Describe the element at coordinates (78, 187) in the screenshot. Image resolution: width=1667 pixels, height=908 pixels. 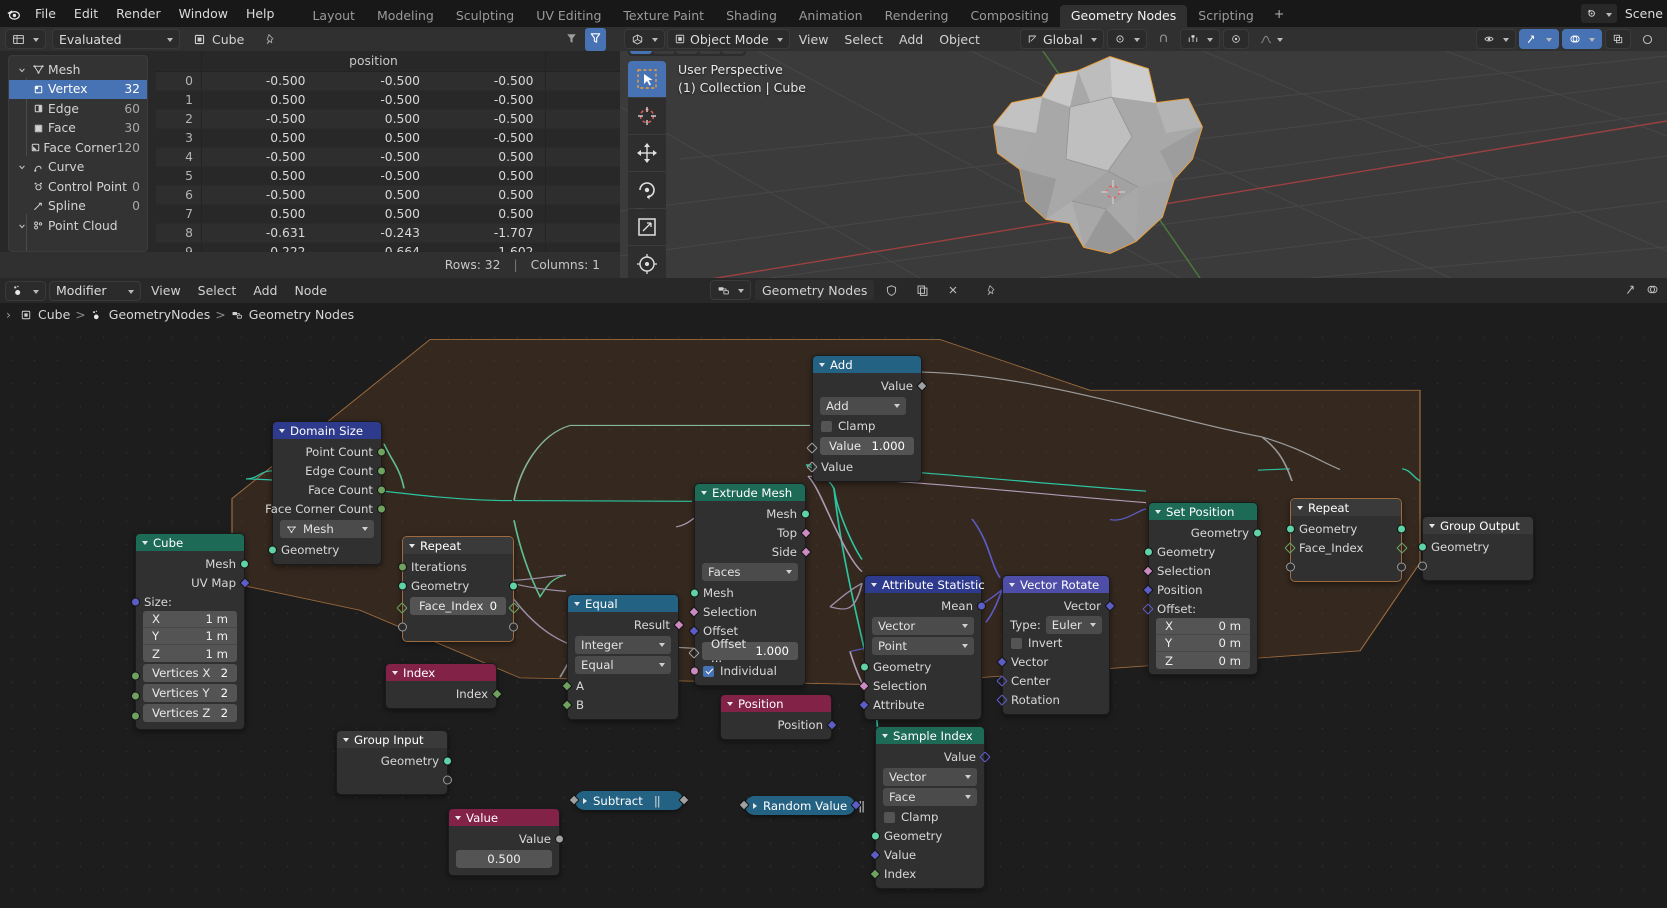
I see `dataset-row-control-point: Control Point 0` at that location.